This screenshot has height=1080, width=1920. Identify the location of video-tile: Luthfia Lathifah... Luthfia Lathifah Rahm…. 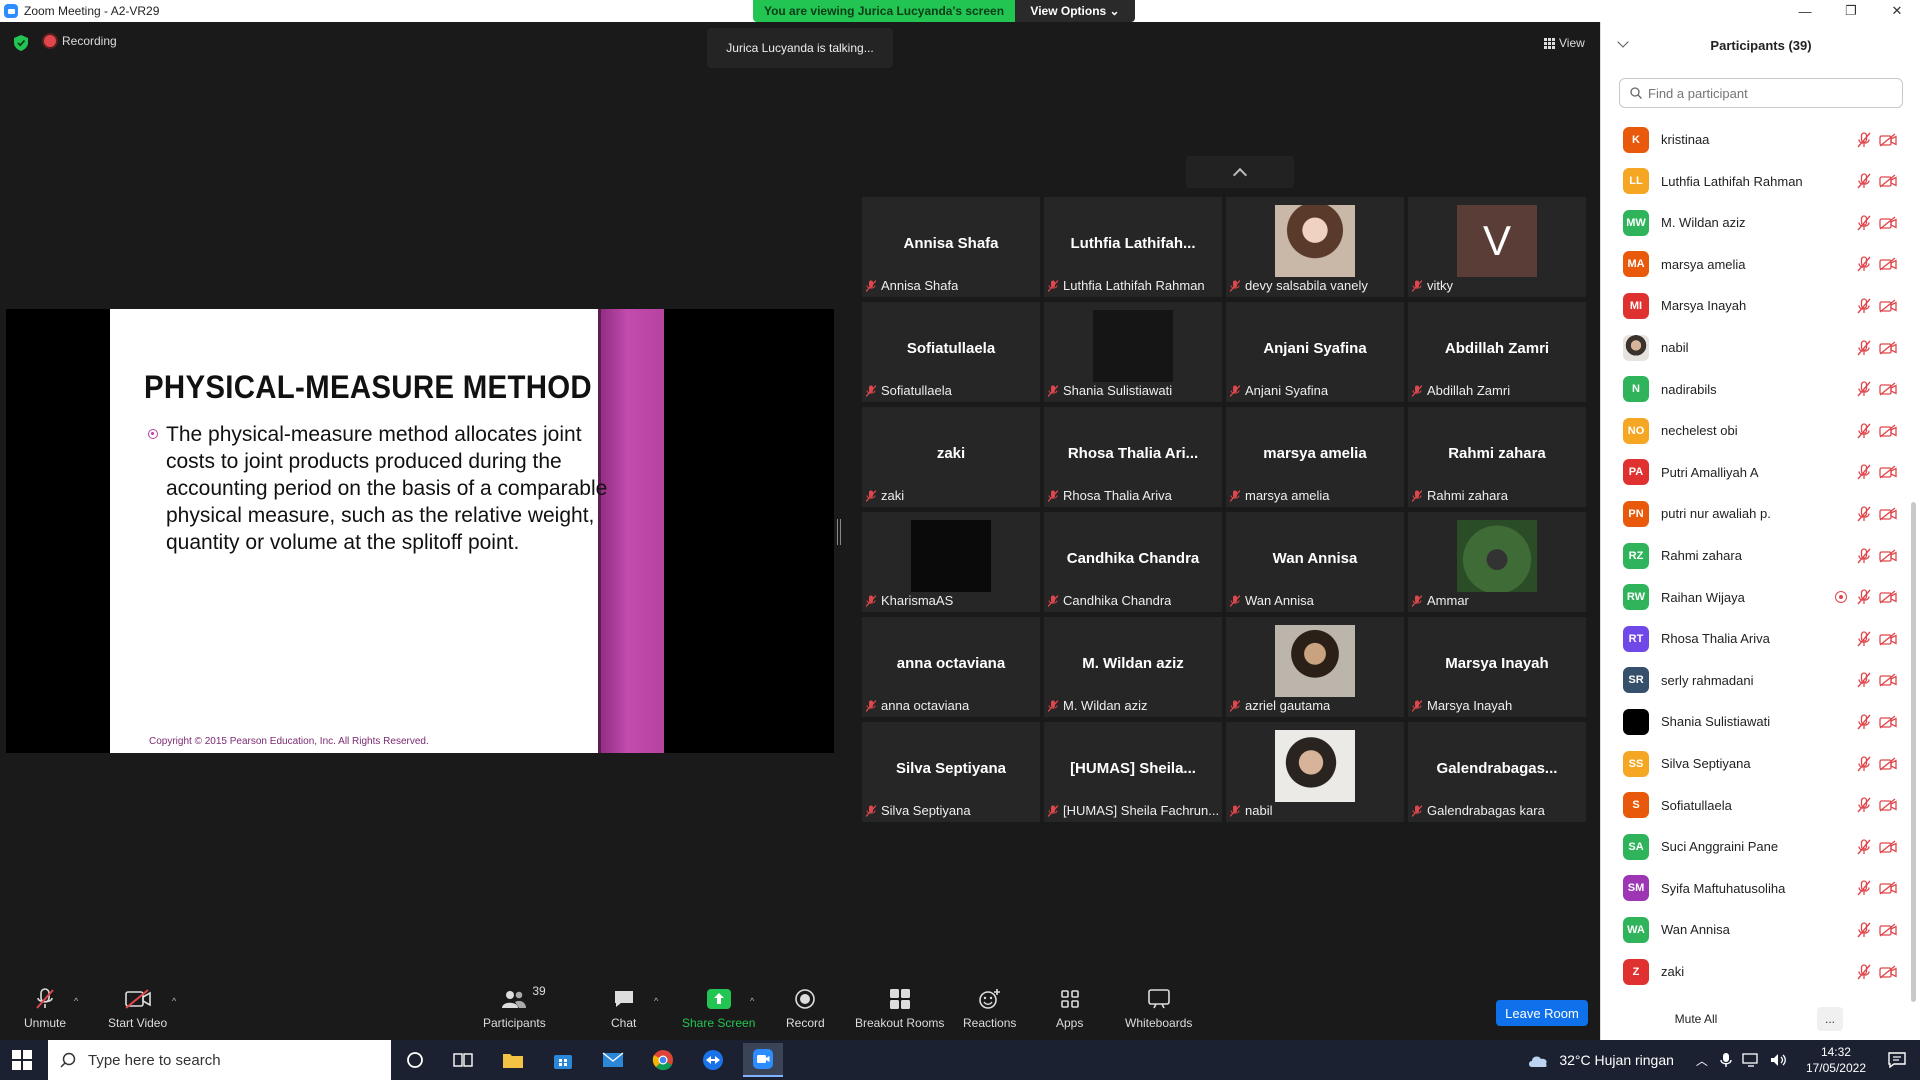
(1133, 247).